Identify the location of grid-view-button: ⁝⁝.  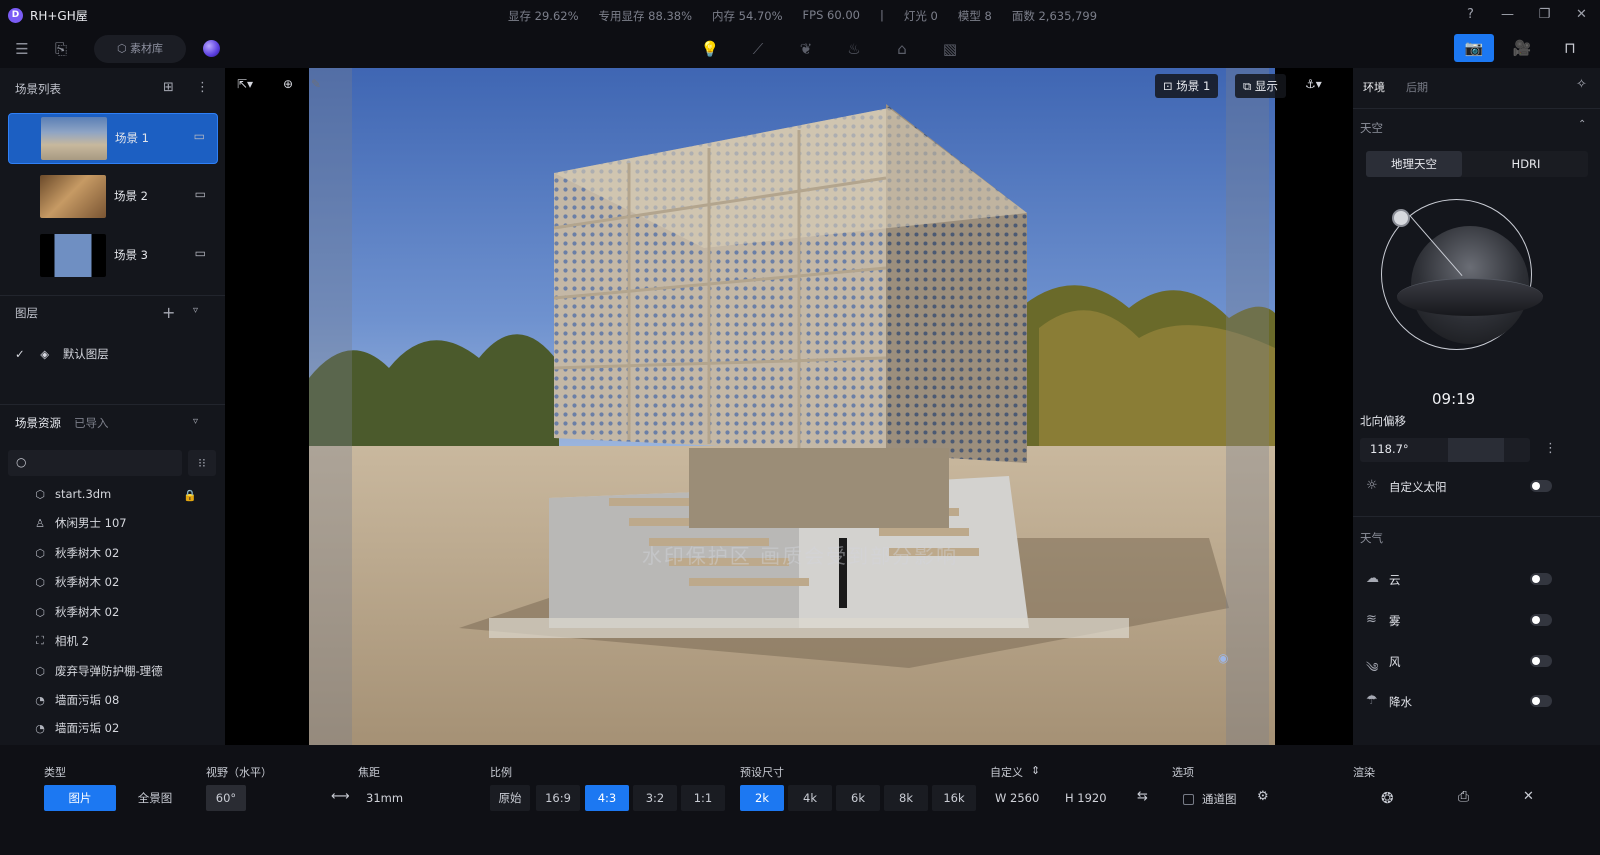
(202, 463).